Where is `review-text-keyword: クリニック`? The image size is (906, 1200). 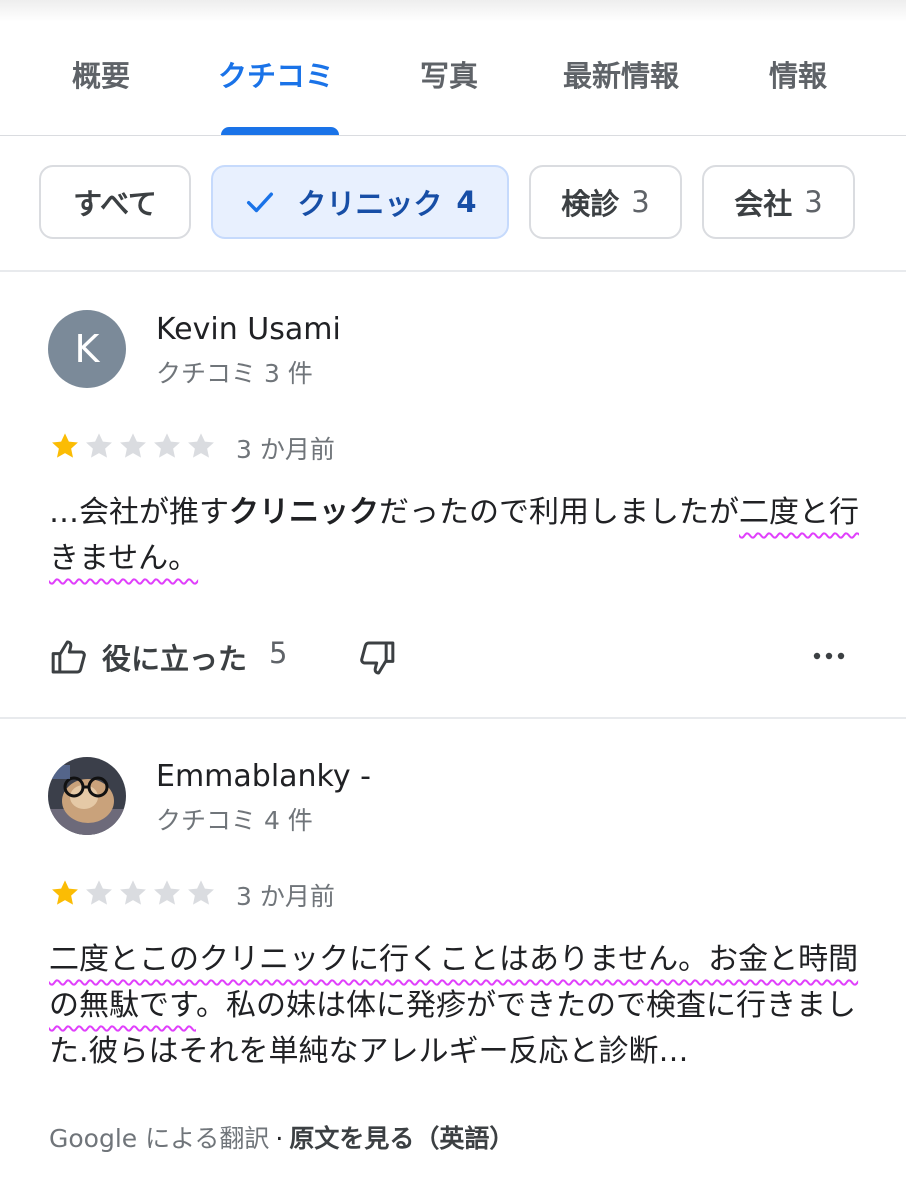 review-text-keyword: クリニック is located at coordinates (304, 512).